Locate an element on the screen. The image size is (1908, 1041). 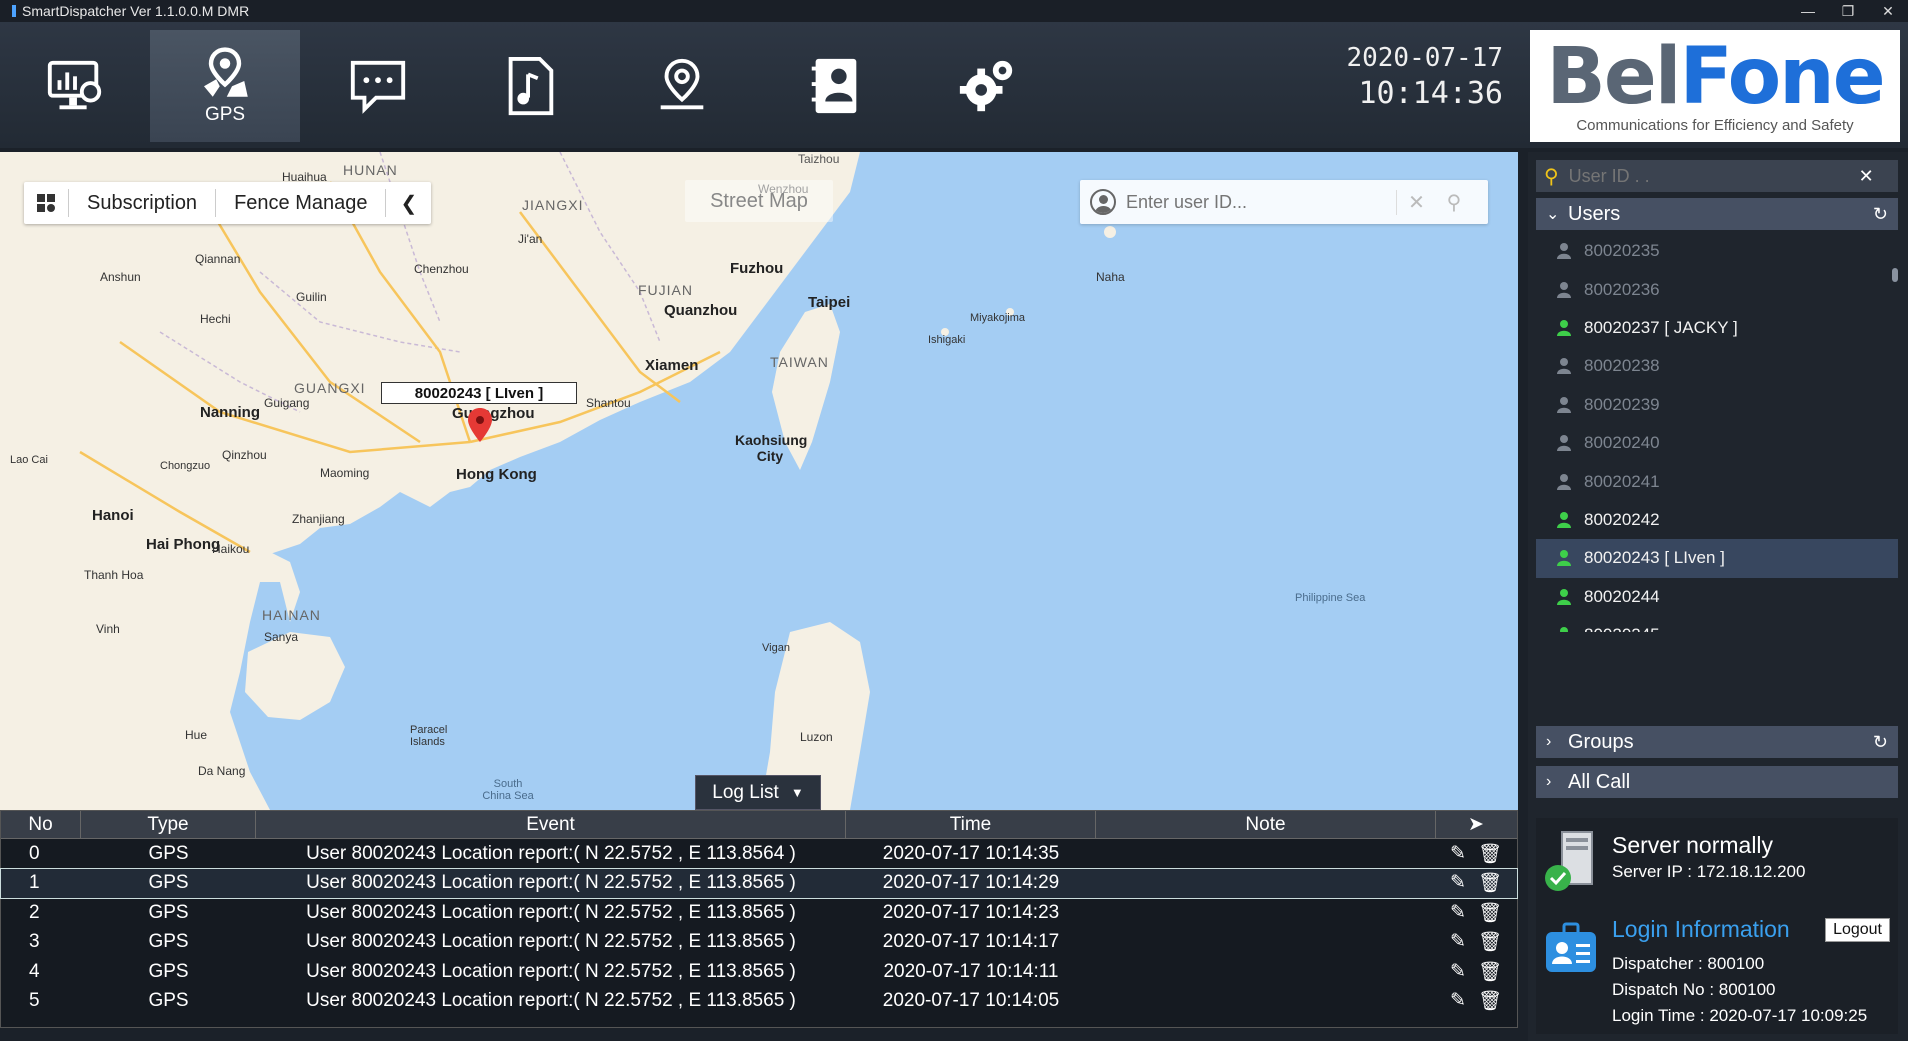
label-jiangxi: JIANGXI is located at coordinates (553, 205).